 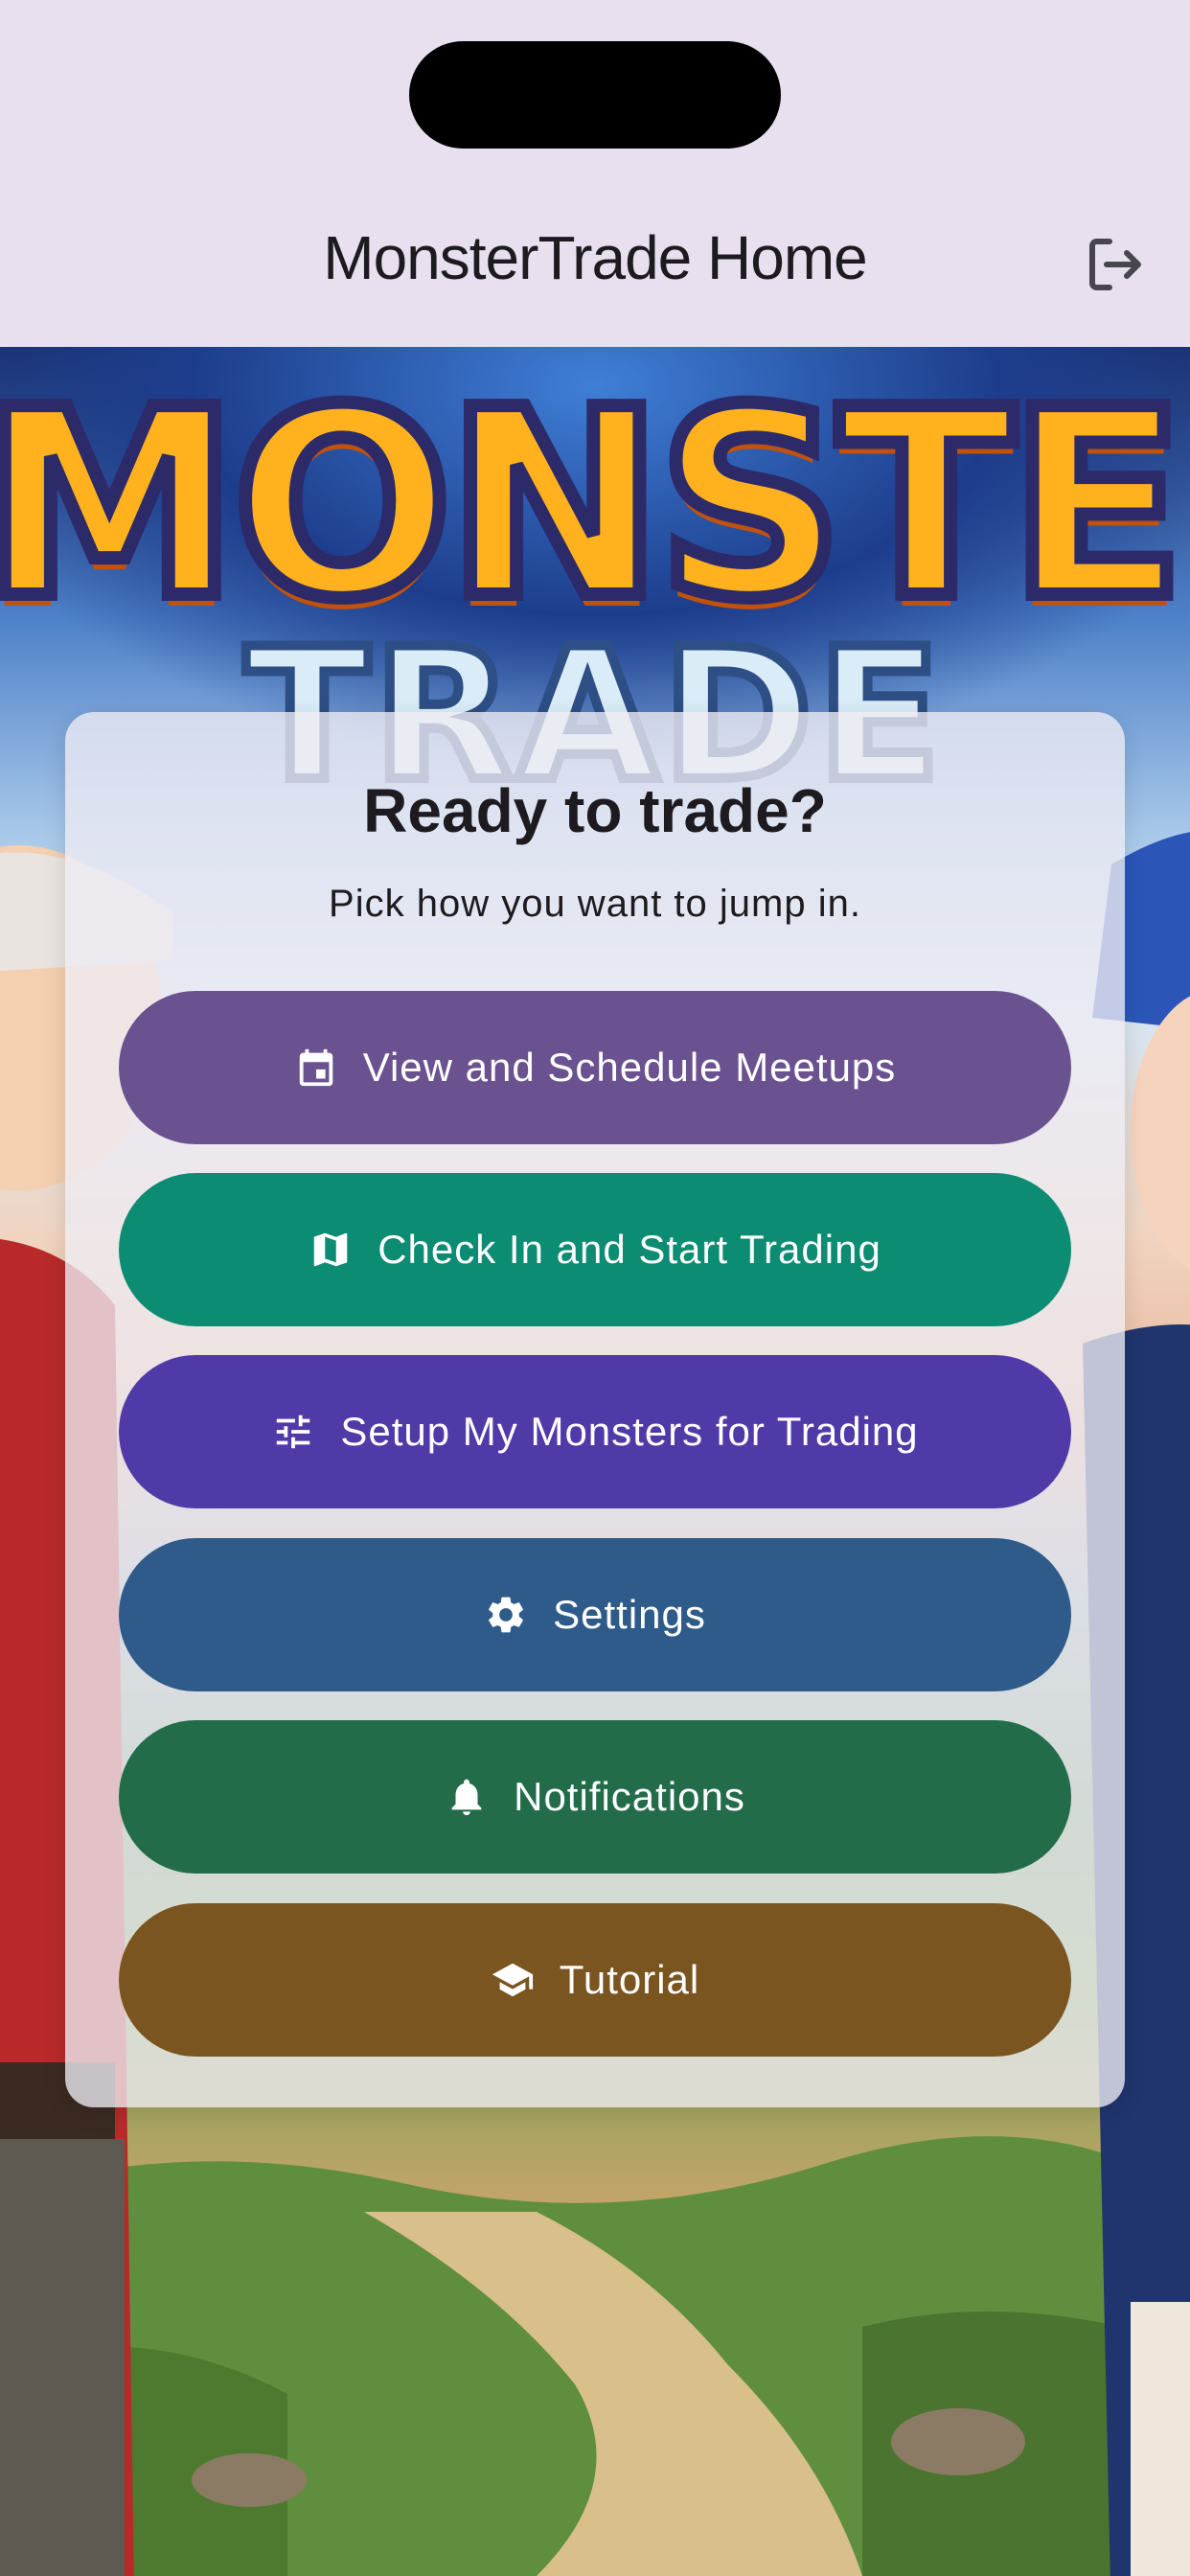 I want to click on logout-icon, so click(x=1115, y=264).